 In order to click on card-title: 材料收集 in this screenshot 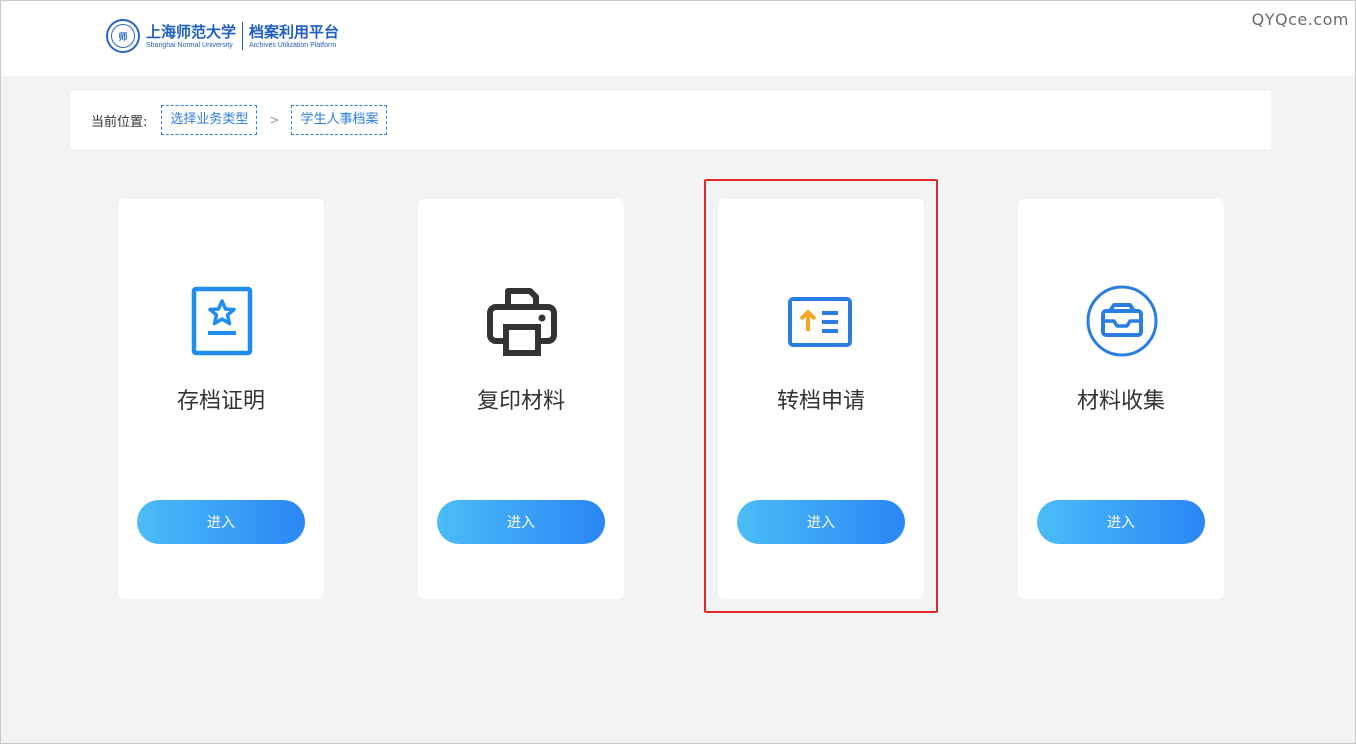, I will do `click(1120, 401)`.